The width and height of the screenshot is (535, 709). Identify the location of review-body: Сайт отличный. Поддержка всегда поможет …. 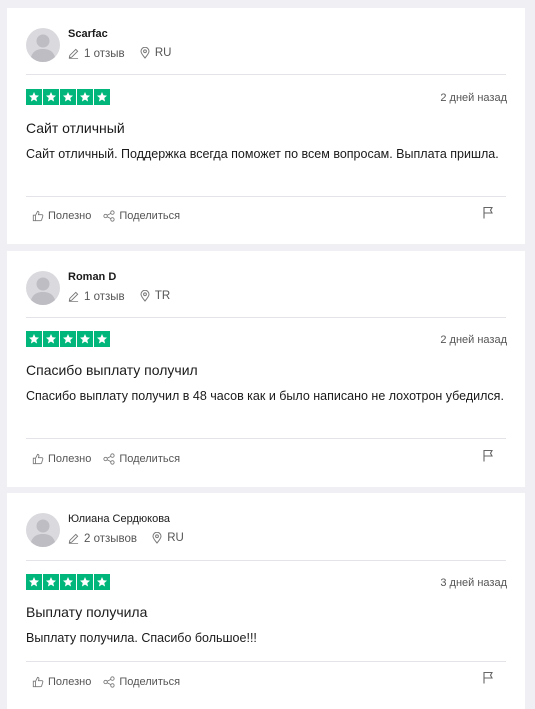
(262, 154).